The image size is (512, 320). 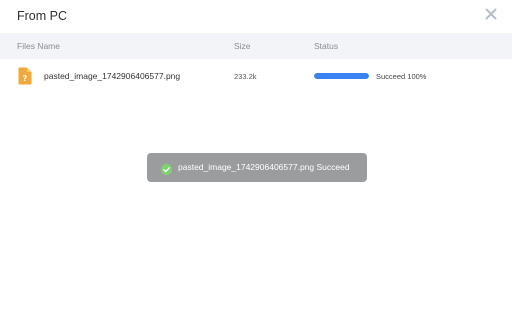 What do you see at coordinates (256, 46) in the screenshot?
I see `file-table-header: Files Name Size Status` at bounding box center [256, 46].